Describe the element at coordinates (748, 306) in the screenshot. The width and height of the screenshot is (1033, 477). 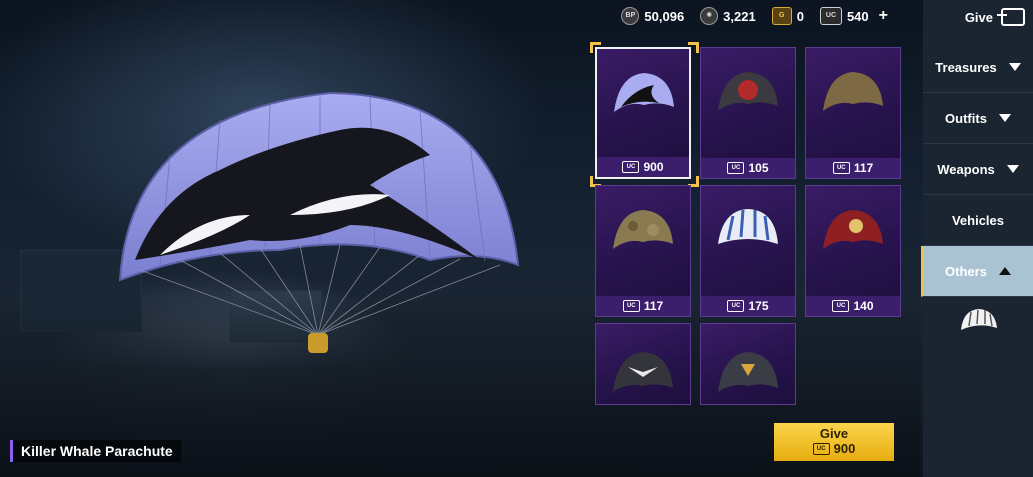
I see `item-price: UC 175` at that location.